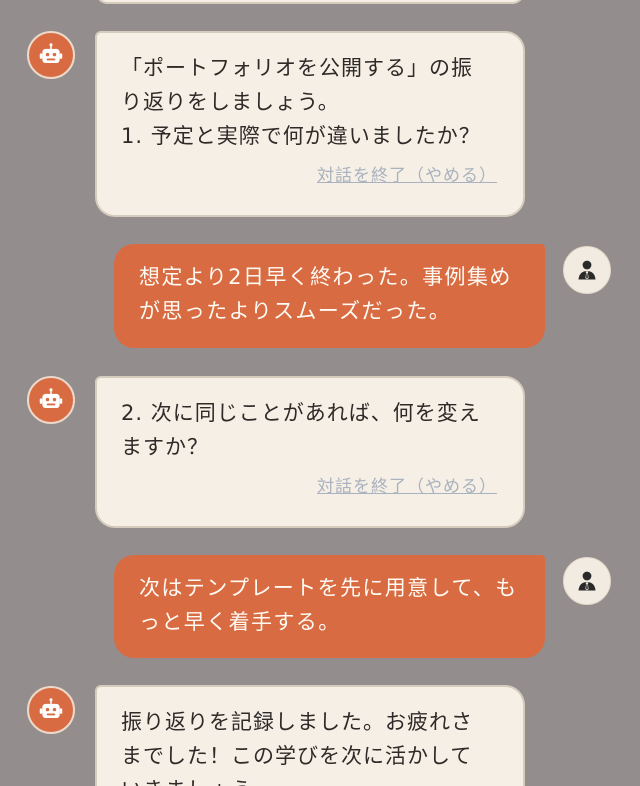  I want to click on message-text: っと早く着手する。, so click(240, 622).